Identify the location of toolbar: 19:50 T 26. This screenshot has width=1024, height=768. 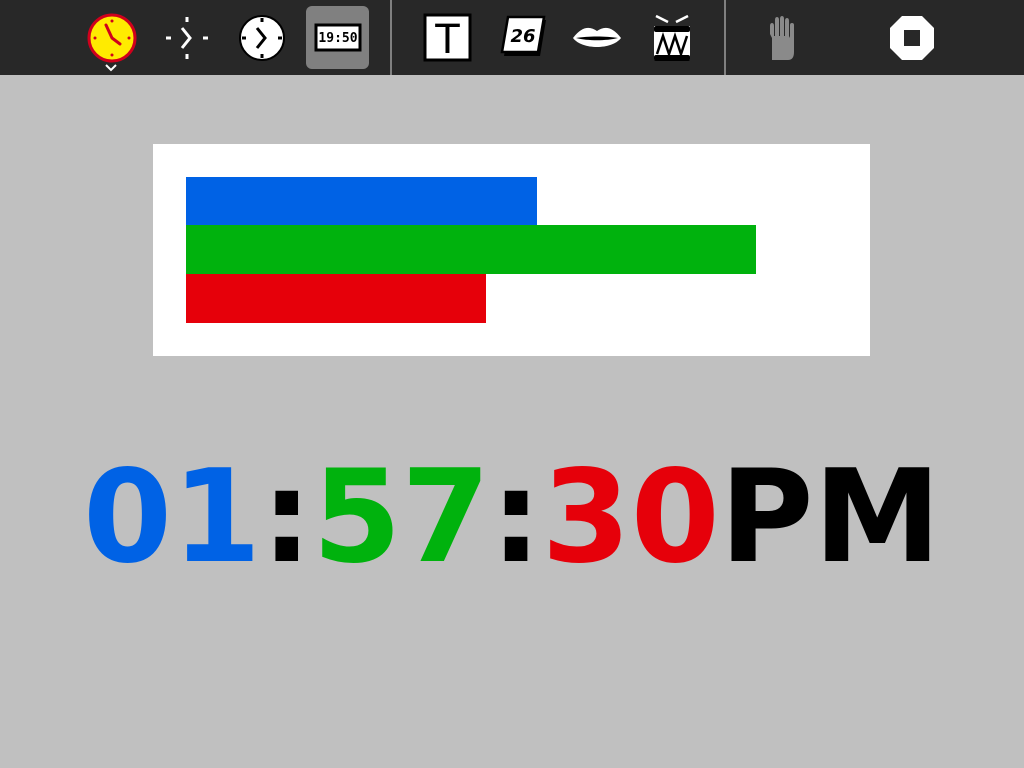
(512, 37).